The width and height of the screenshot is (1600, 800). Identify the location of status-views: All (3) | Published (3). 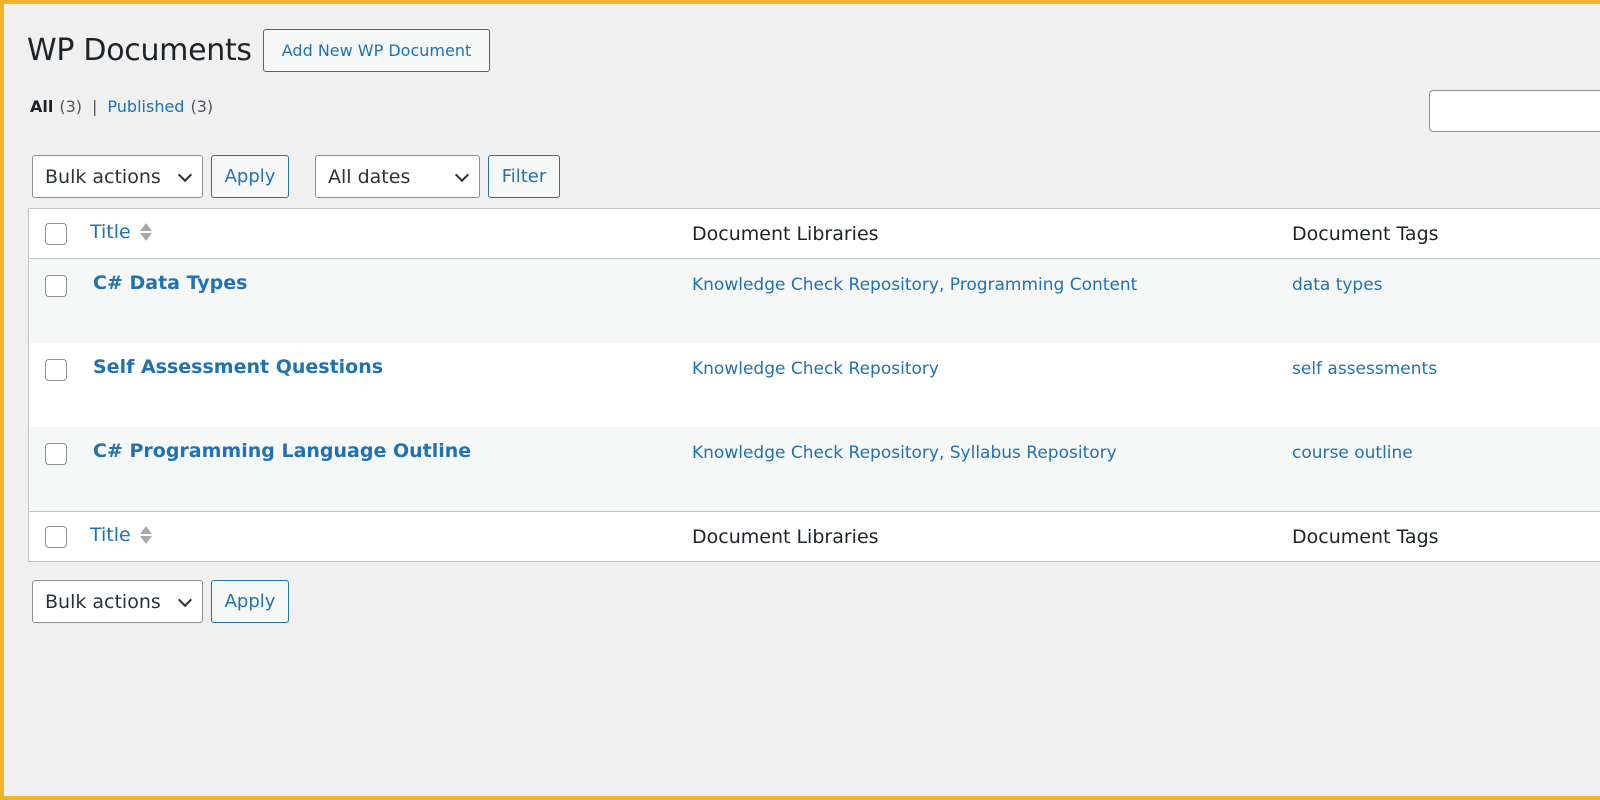
(121, 107).